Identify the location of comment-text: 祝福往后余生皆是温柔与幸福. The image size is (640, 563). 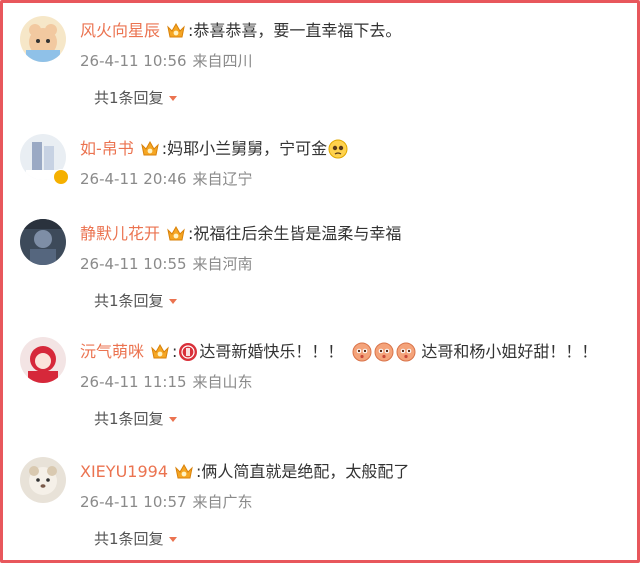
(297, 233).